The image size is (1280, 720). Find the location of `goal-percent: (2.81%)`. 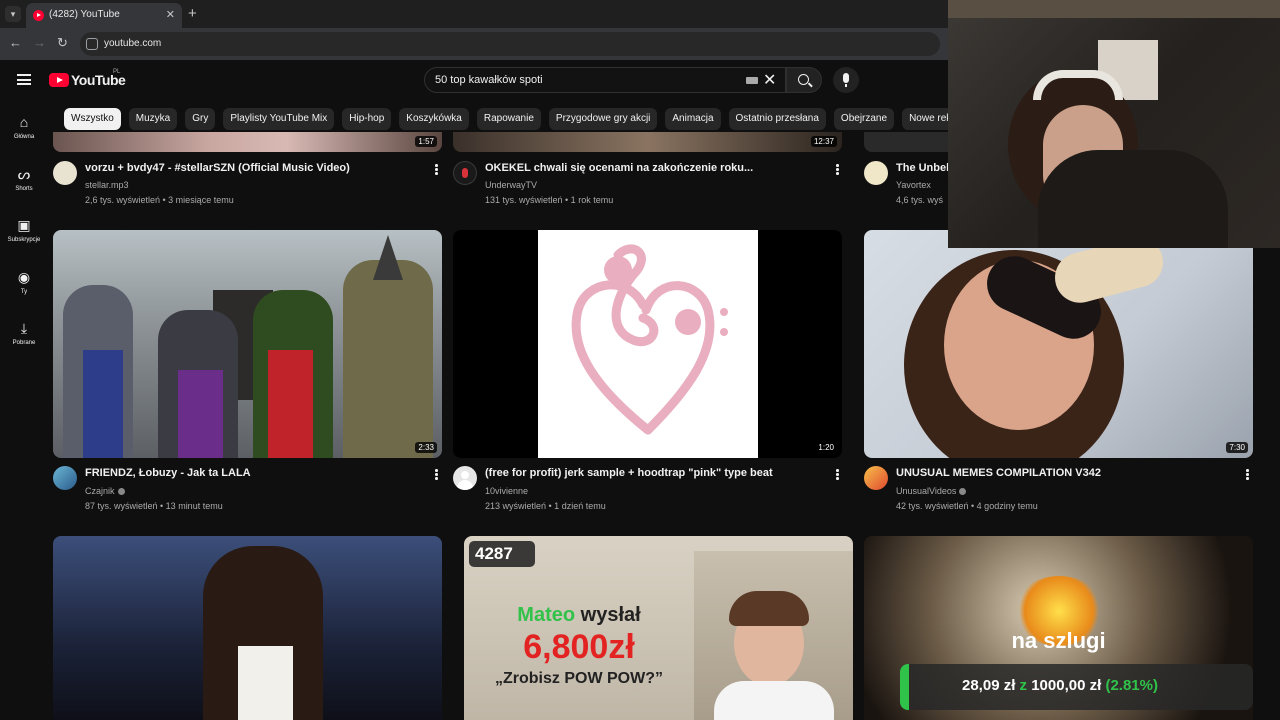

goal-percent: (2.81%) is located at coordinates (1131, 685).